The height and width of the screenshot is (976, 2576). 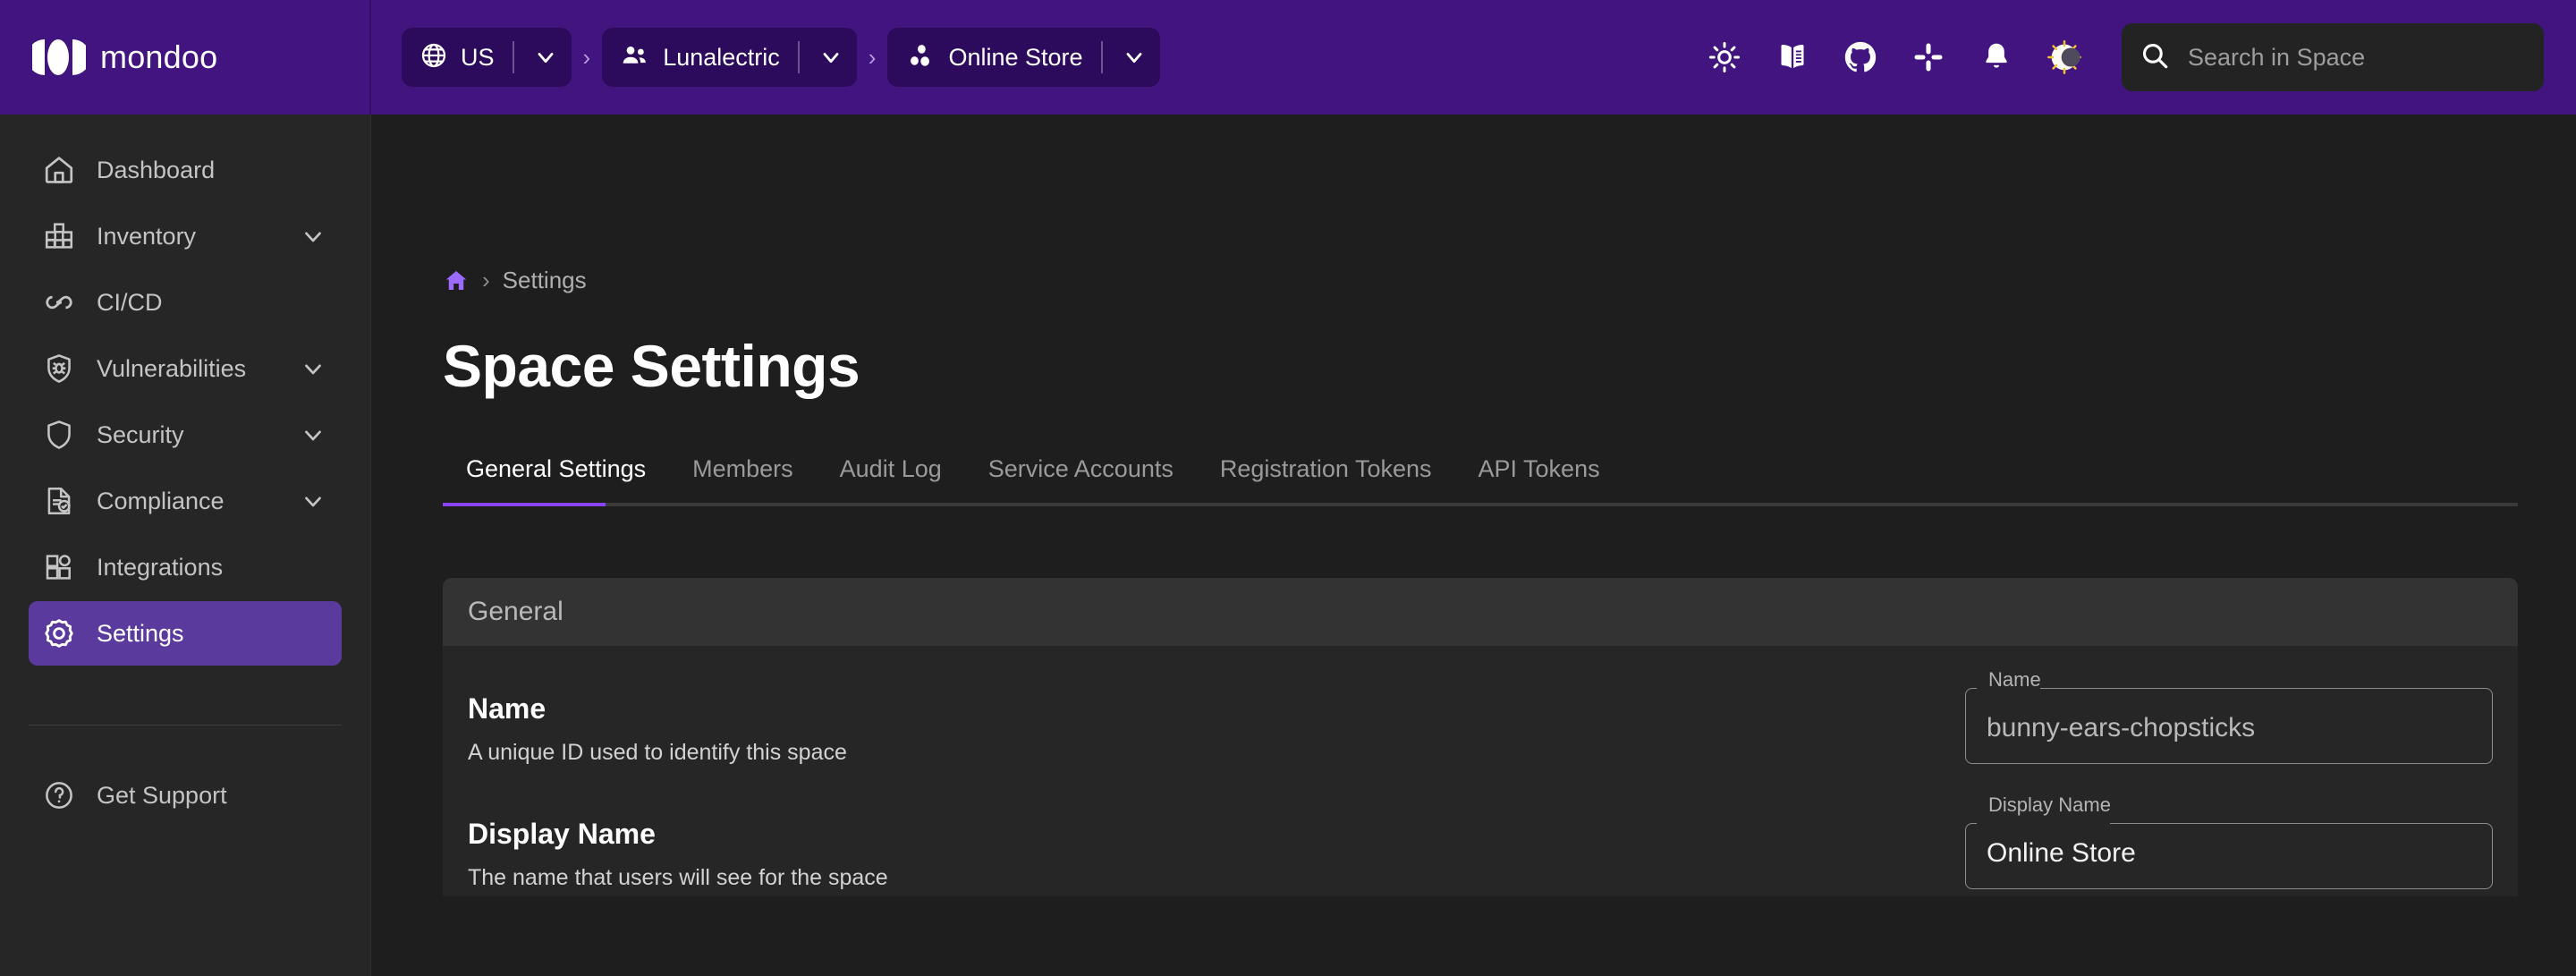 I want to click on sidebar-item-compliance: Compliance, so click(x=185, y=501).